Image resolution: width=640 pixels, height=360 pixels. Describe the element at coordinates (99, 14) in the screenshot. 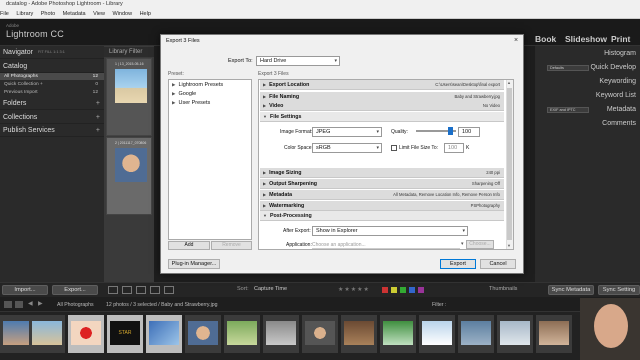

I see `menu-view: View` at that location.